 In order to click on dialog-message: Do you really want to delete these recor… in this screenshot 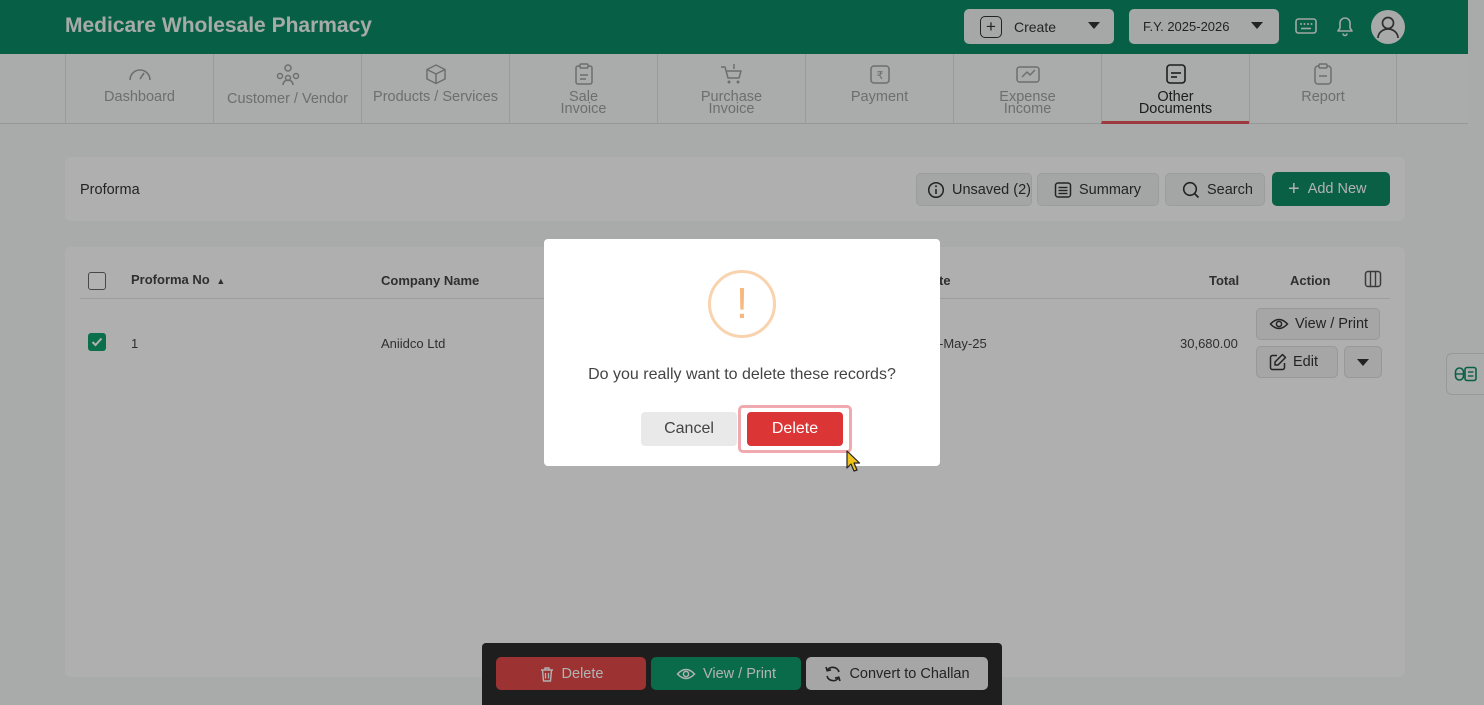, I will do `click(742, 374)`.